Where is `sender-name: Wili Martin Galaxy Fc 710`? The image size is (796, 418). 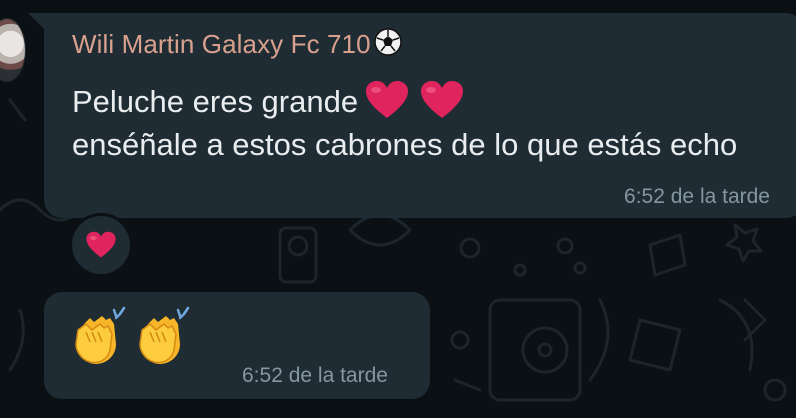
sender-name: Wili Martin Galaxy Fc 710 is located at coordinates (237, 43).